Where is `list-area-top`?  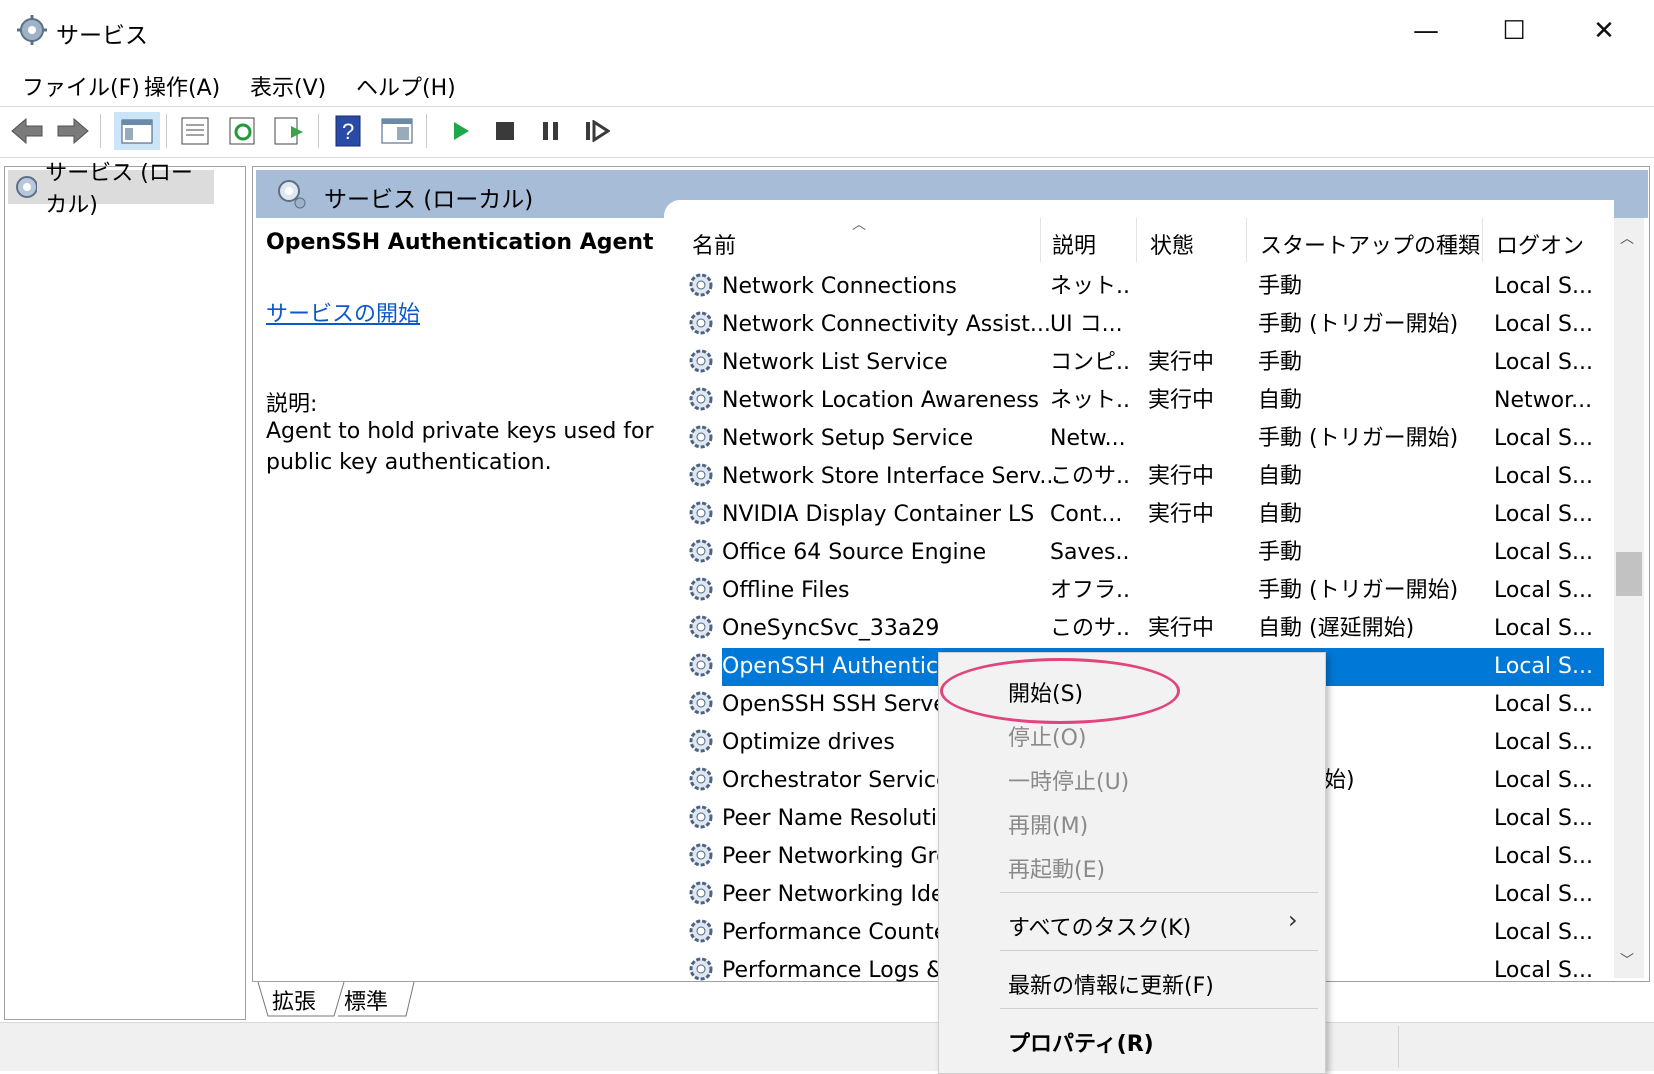
list-area-top is located at coordinates (1139, 209).